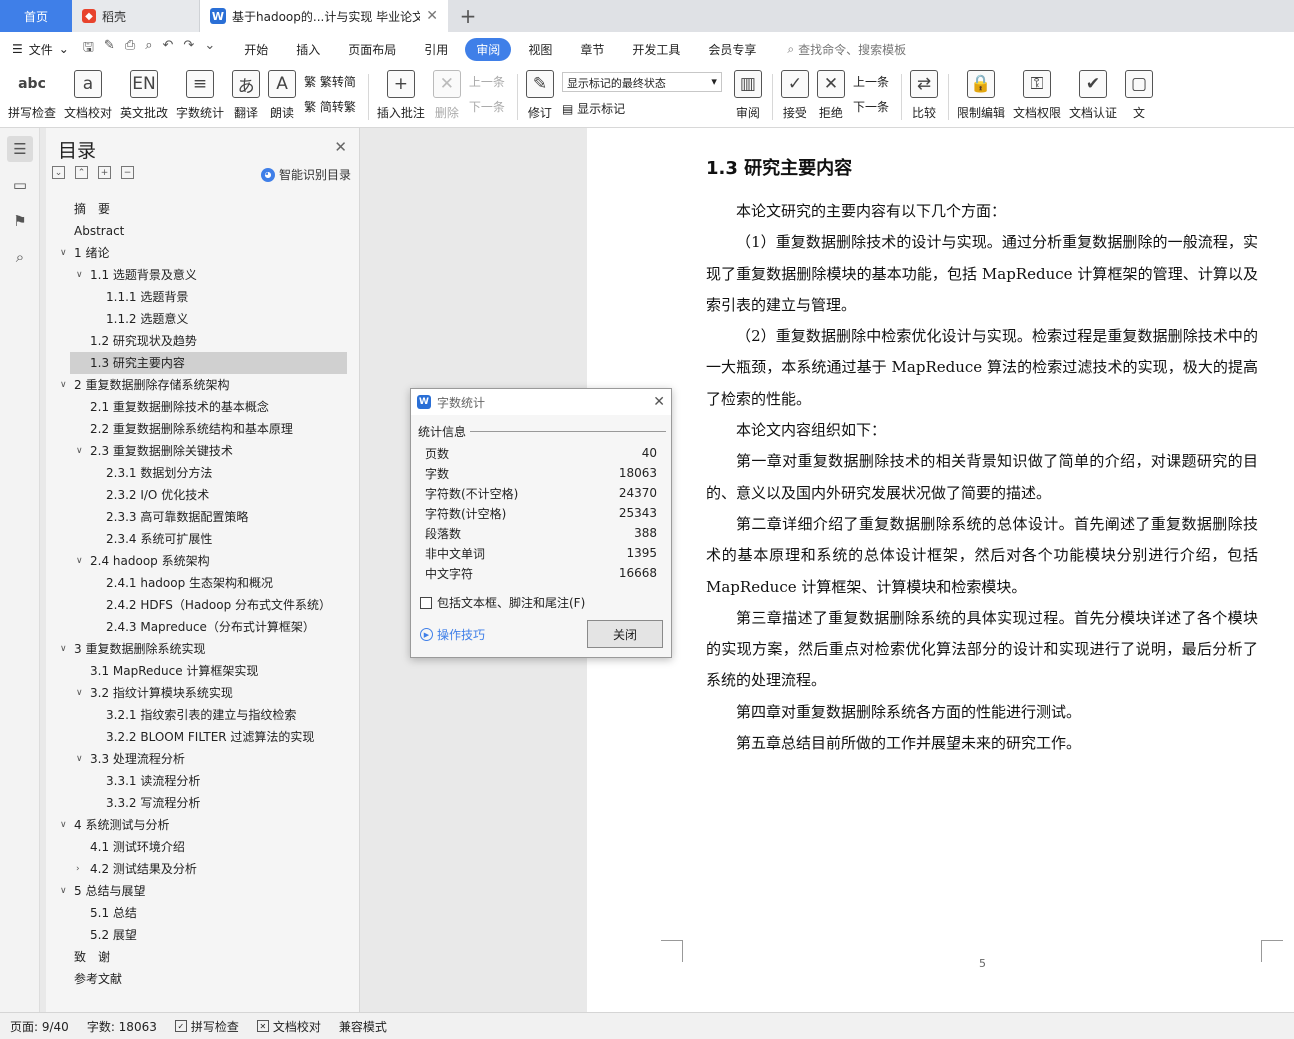 This screenshot has height=1039, width=1294. Describe the element at coordinates (203, 275) in the screenshot. I see `toc-item: ∨ 1.1 选题背景及意义` at that location.